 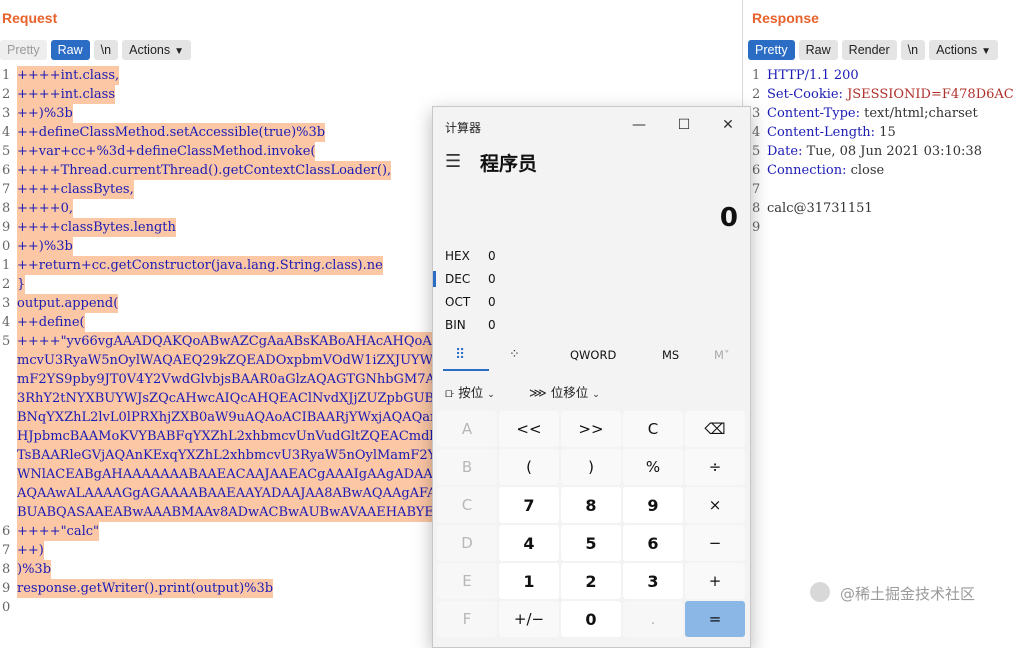 I want to click on radix-oct-label: OCT, so click(x=458, y=302).